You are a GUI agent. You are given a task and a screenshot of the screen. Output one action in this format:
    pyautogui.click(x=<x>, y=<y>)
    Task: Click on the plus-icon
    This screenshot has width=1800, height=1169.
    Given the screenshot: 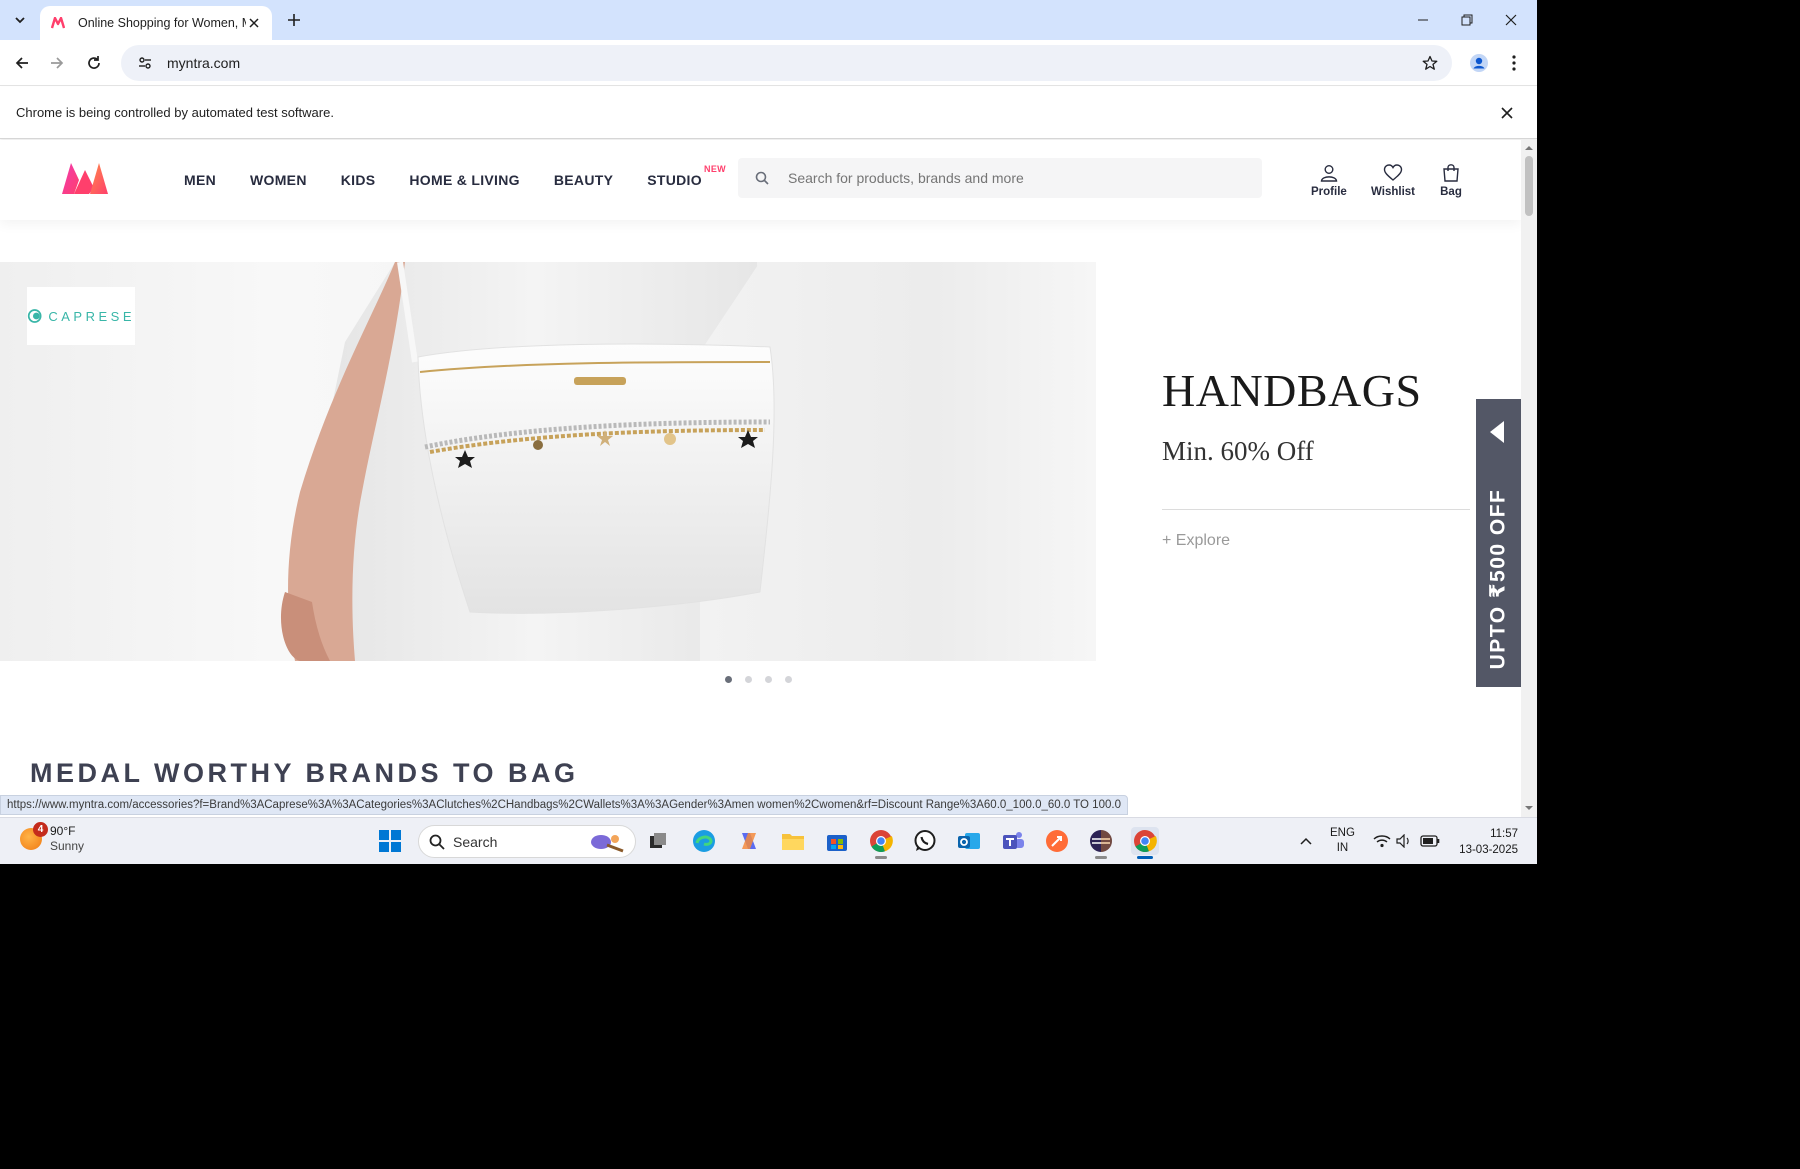 What is the action you would take?
    pyautogui.click(x=294, y=20)
    